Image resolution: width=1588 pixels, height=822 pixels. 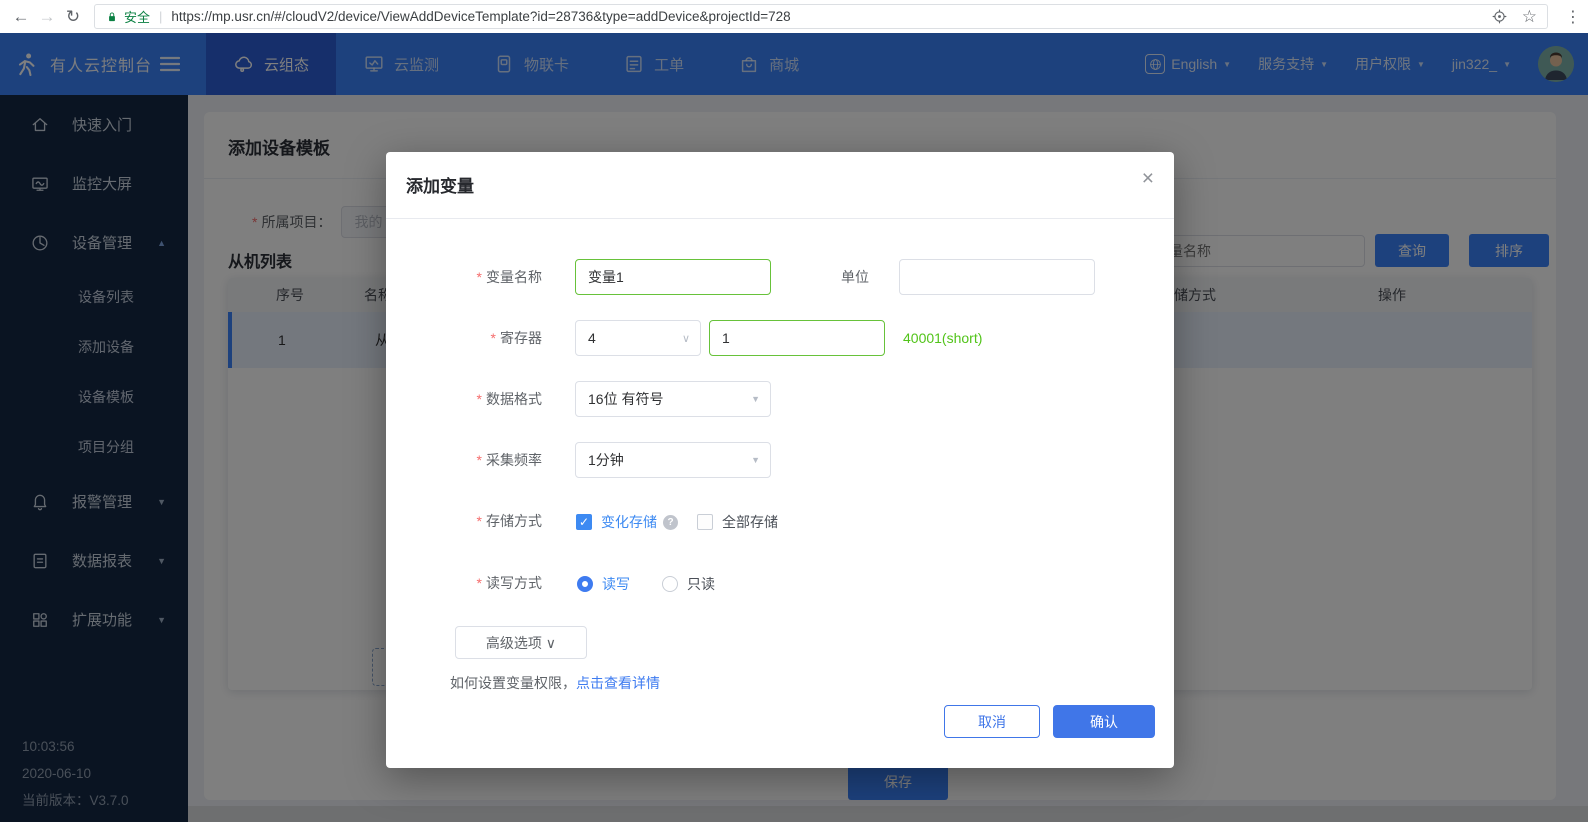 What do you see at coordinates (521, 642) in the screenshot?
I see `advanced-options-button: 高级选项 ∨` at bounding box center [521, 642].